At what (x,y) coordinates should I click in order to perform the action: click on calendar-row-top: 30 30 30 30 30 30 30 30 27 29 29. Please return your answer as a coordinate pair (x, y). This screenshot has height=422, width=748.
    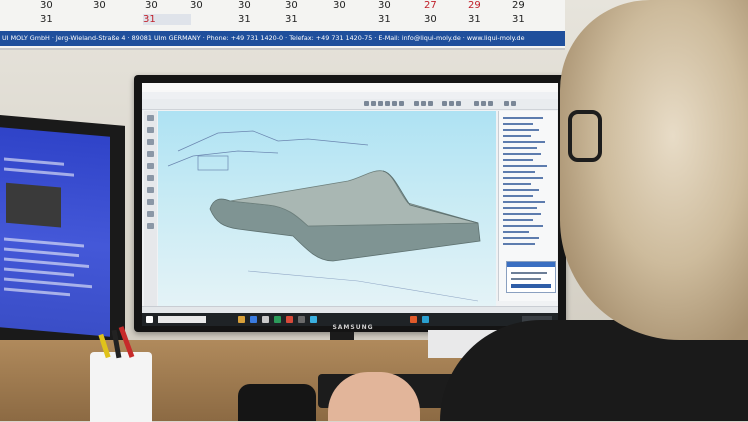
    Looking at the image, I should click on (282, 7).